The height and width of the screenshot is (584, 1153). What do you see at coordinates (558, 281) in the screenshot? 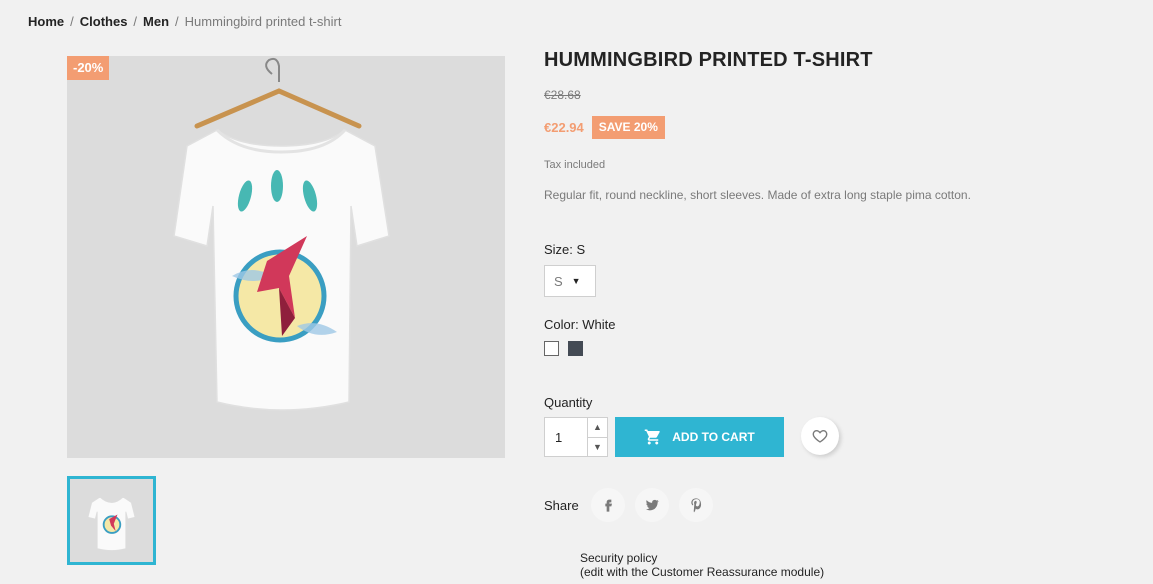
I see `size-select-value: S` at bounding box center [558, 281].